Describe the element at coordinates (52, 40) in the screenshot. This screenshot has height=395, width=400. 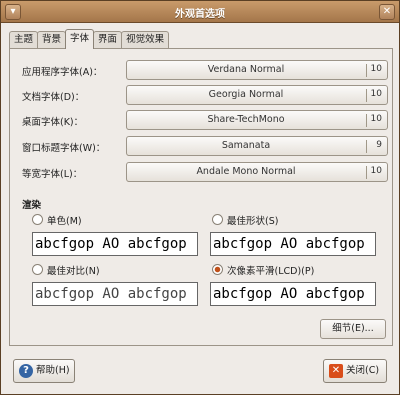
I see `tab-background: 背景` at that location.